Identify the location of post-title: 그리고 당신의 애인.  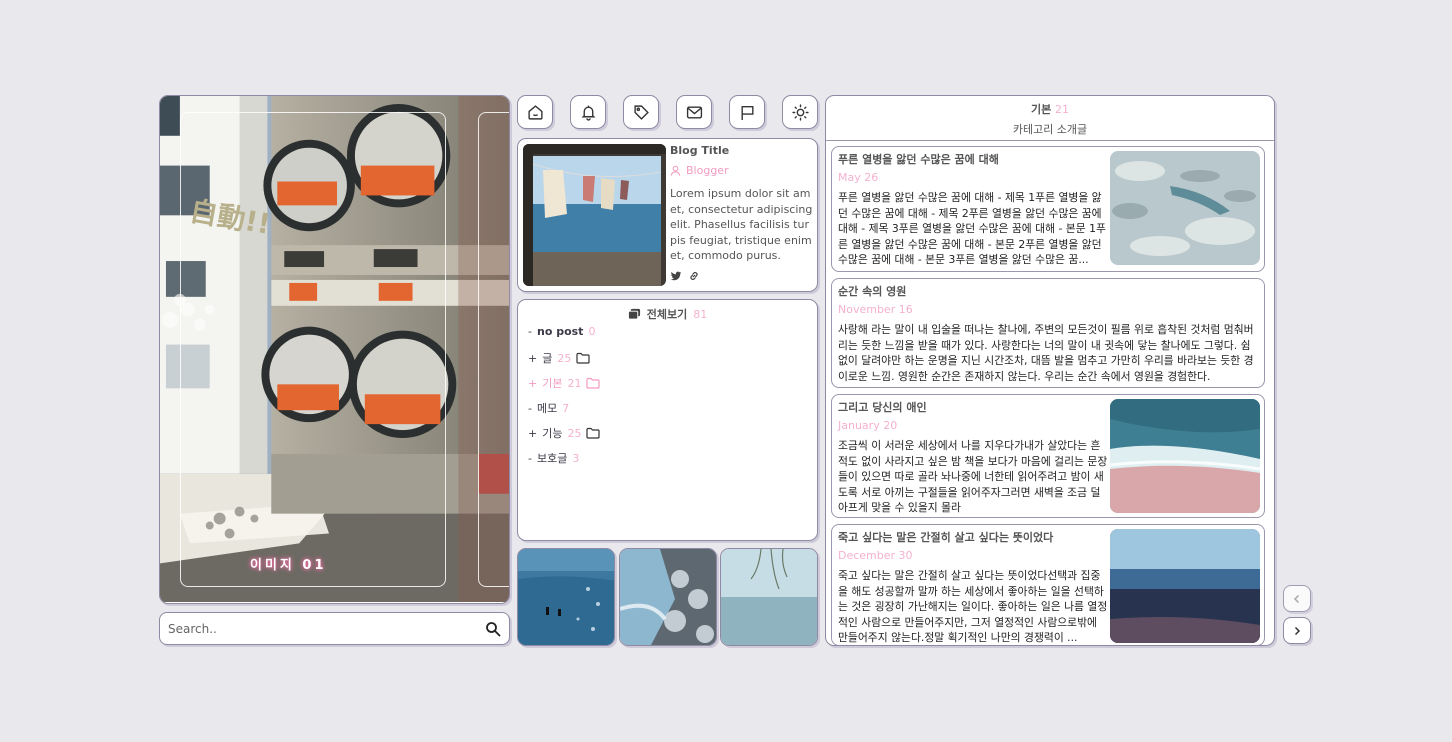
(882, 407).